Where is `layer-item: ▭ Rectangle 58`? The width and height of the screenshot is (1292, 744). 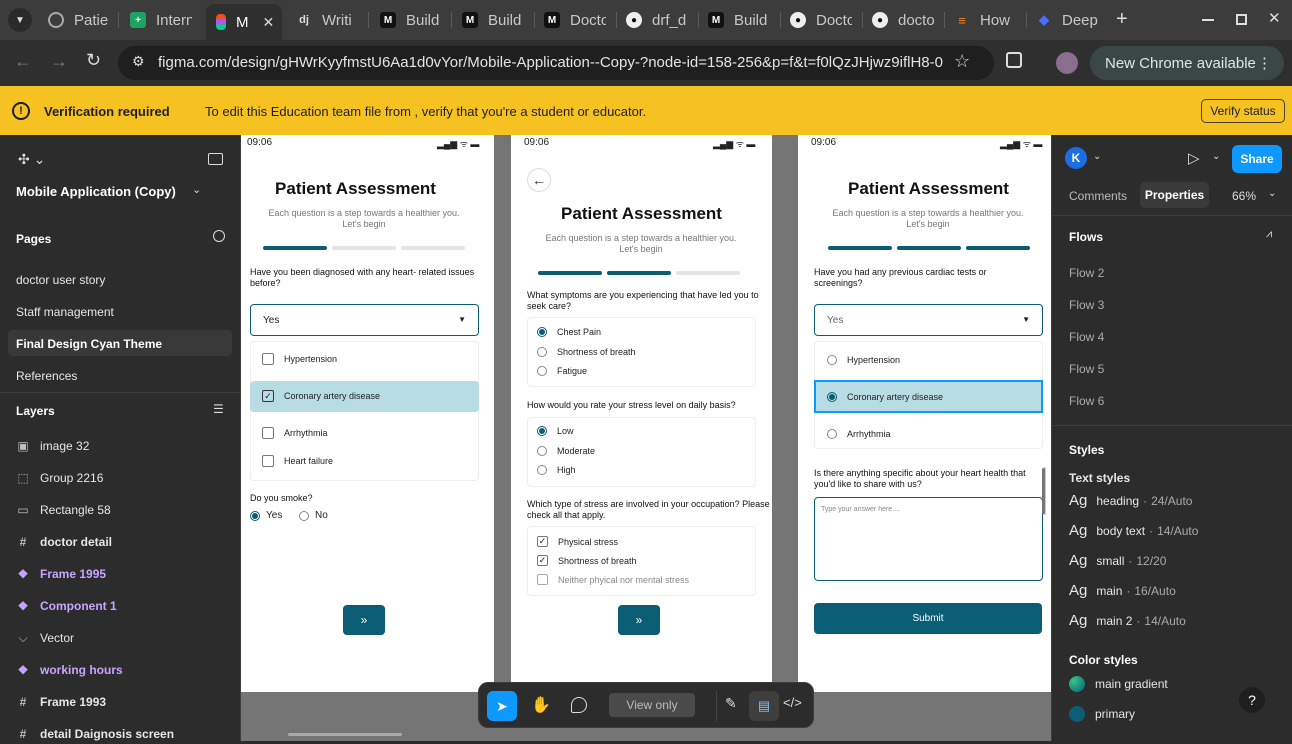 layer-item: ▭ Rectangle 58 is located at coordinates (63, 510).